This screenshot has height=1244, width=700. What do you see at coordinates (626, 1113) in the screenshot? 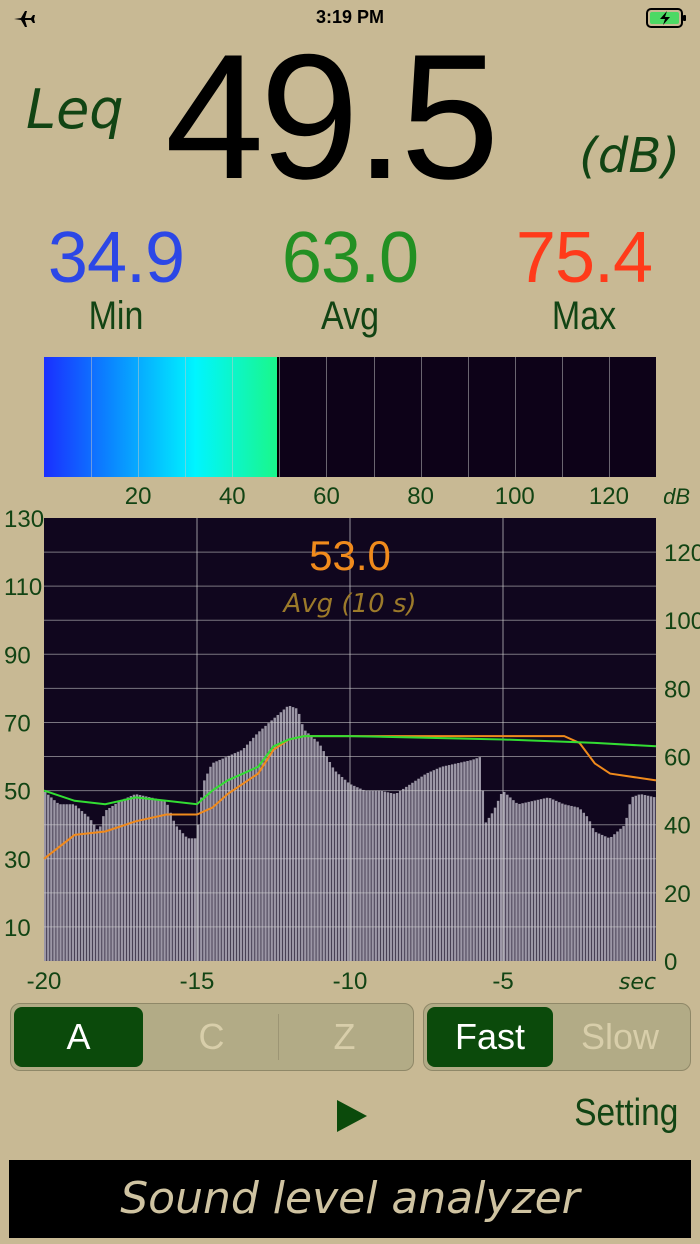
I see `setting-button: Setting` at bounding box center [626, 1113].